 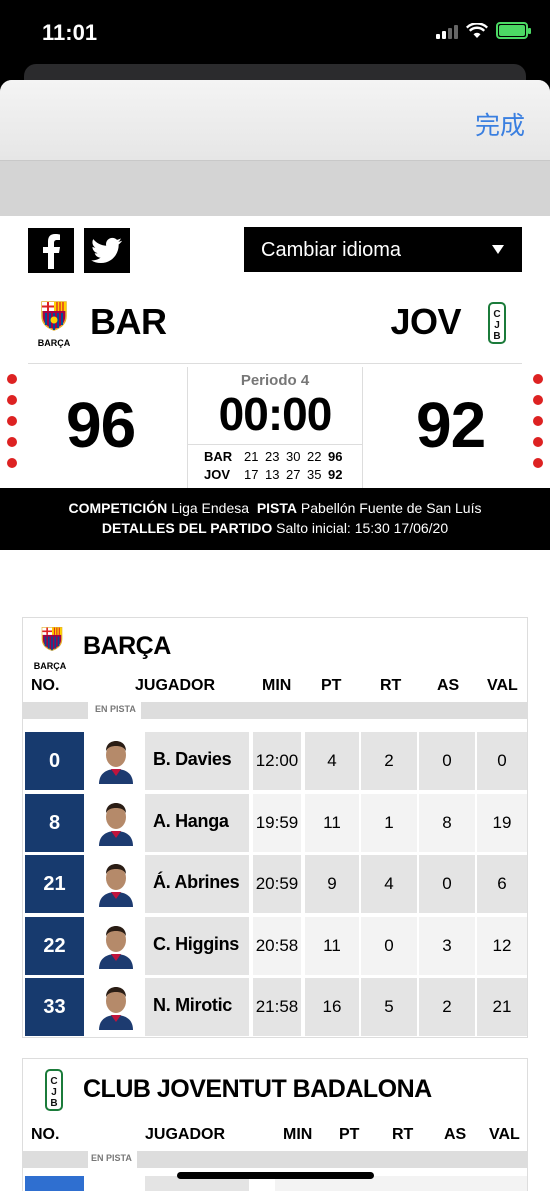 What do you see at coordinates (54, 1007) in the screenshot?
I see `player-number: 33` at bounding box center [54, 1007].